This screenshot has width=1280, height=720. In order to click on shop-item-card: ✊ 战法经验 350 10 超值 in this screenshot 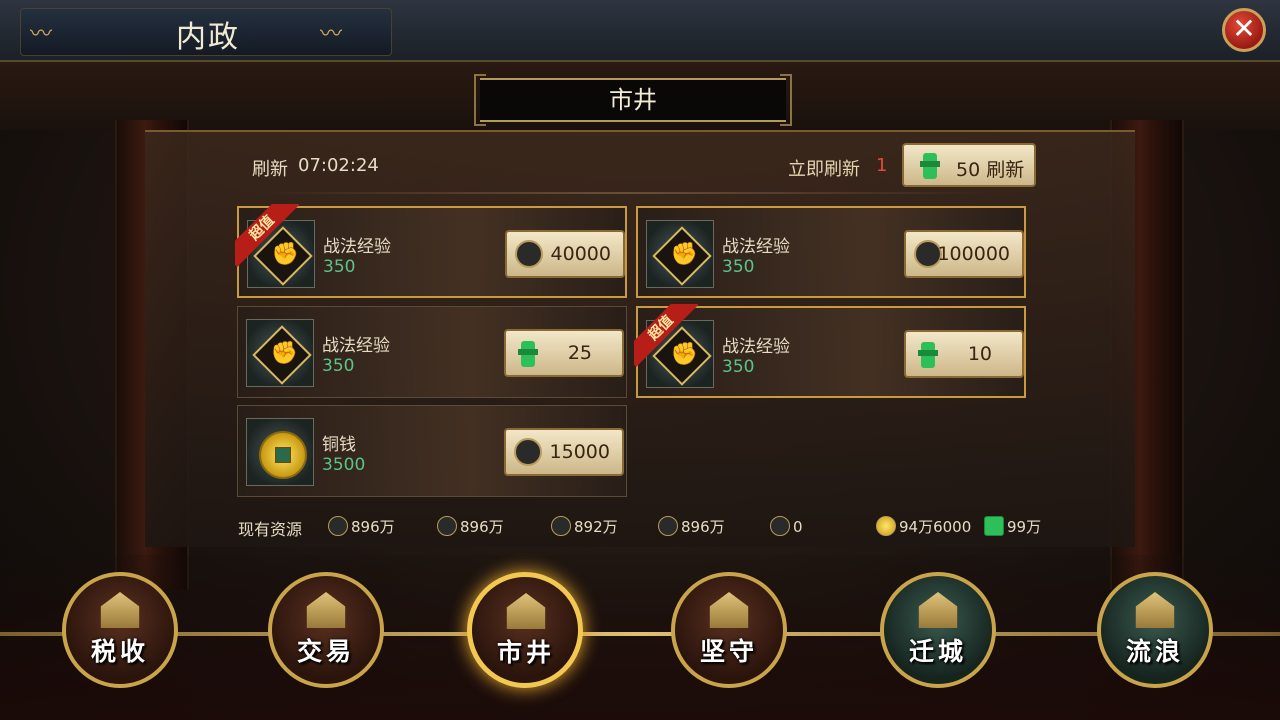, I will do `click(830, 351)`.